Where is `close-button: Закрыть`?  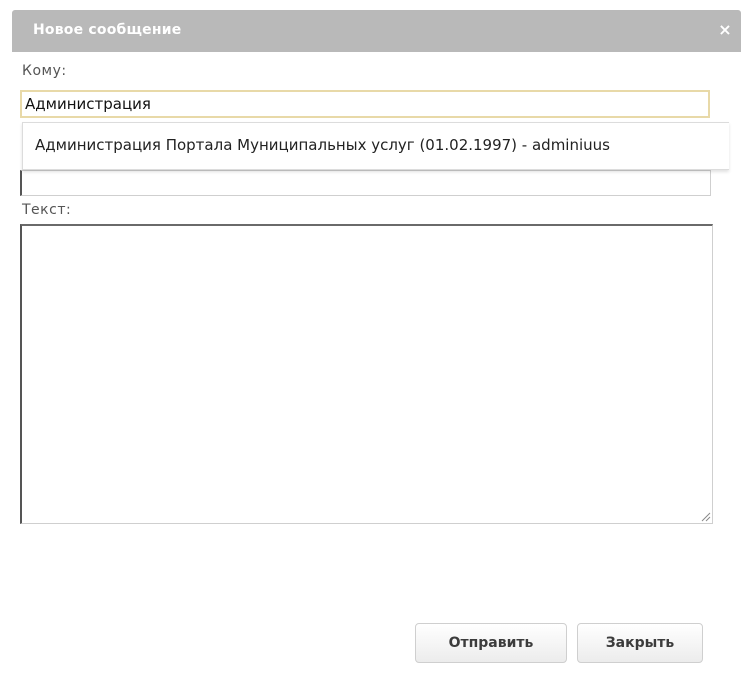
close-button: Закрыть is located at coordinates (640, 643).